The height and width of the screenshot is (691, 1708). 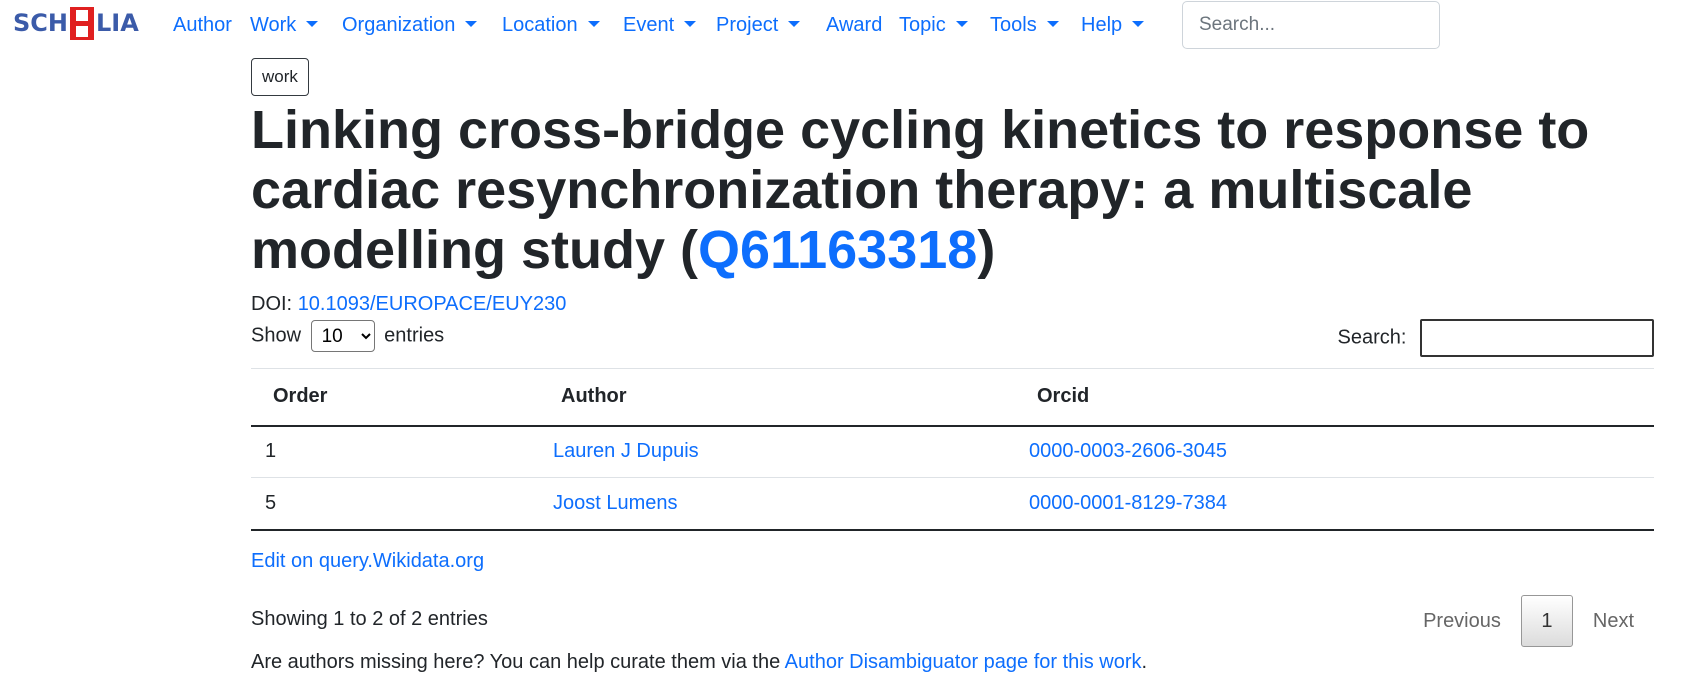 I want to click on page-size-select: 10, so click(x=342, y=336).